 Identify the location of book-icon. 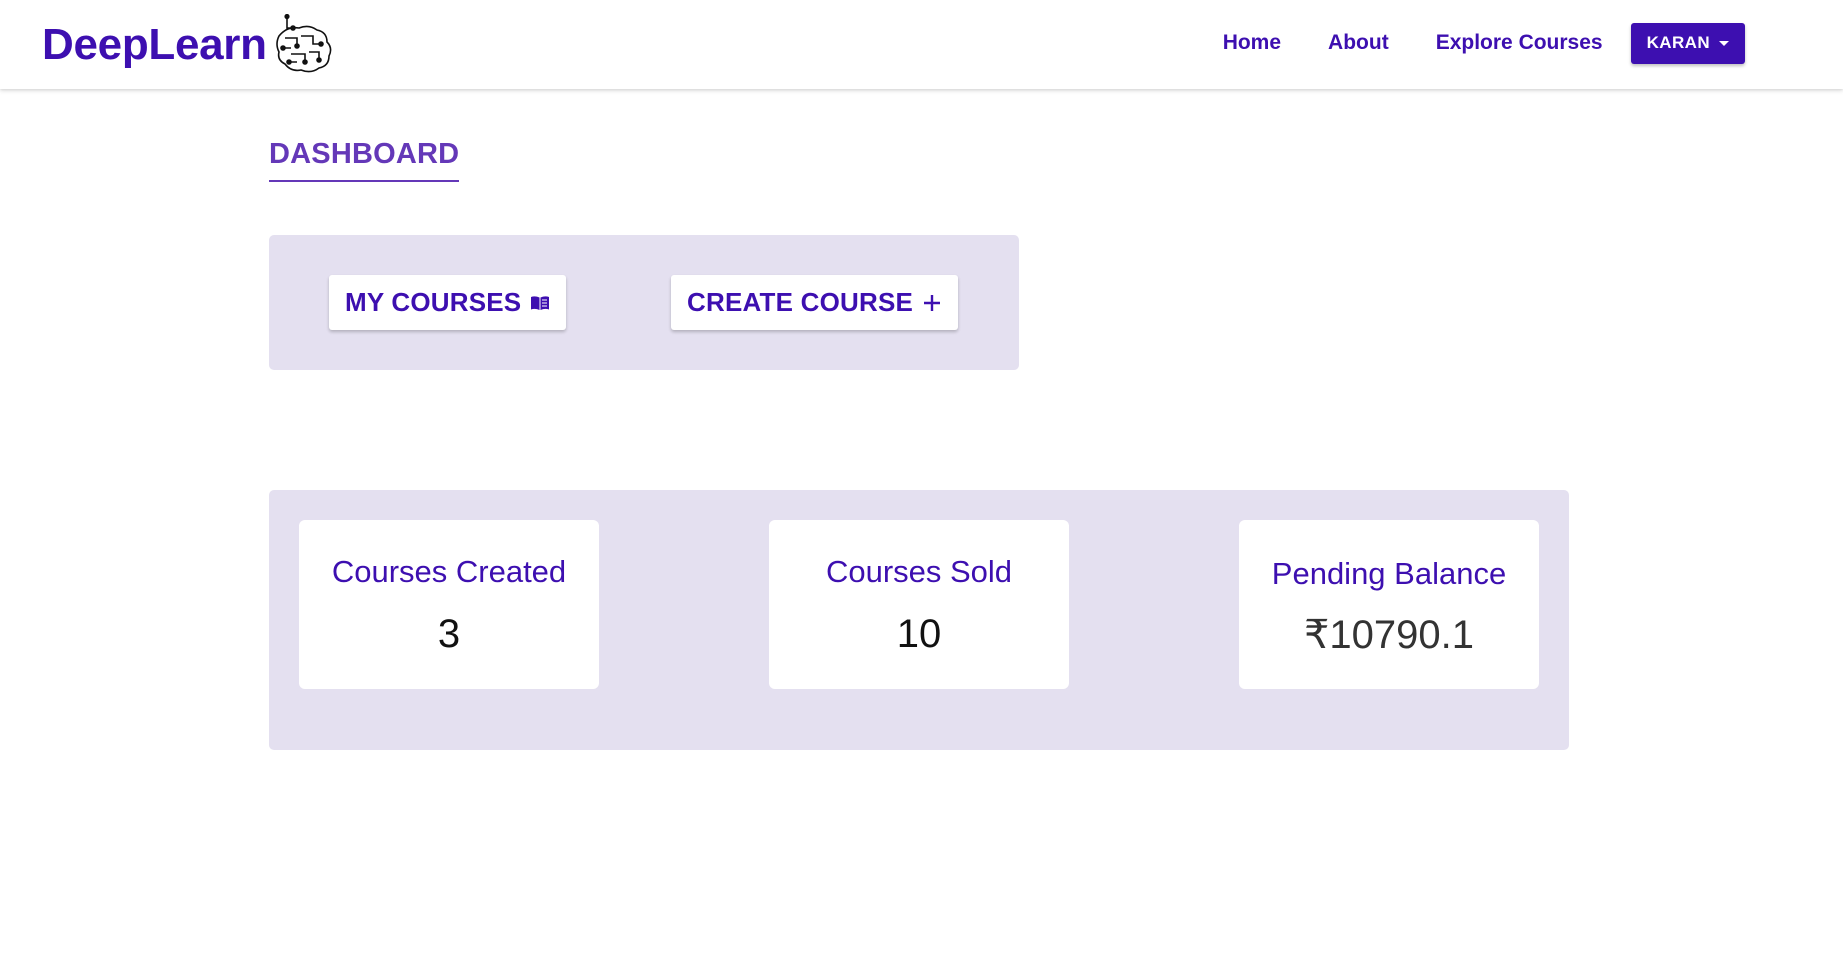
(540, 303).